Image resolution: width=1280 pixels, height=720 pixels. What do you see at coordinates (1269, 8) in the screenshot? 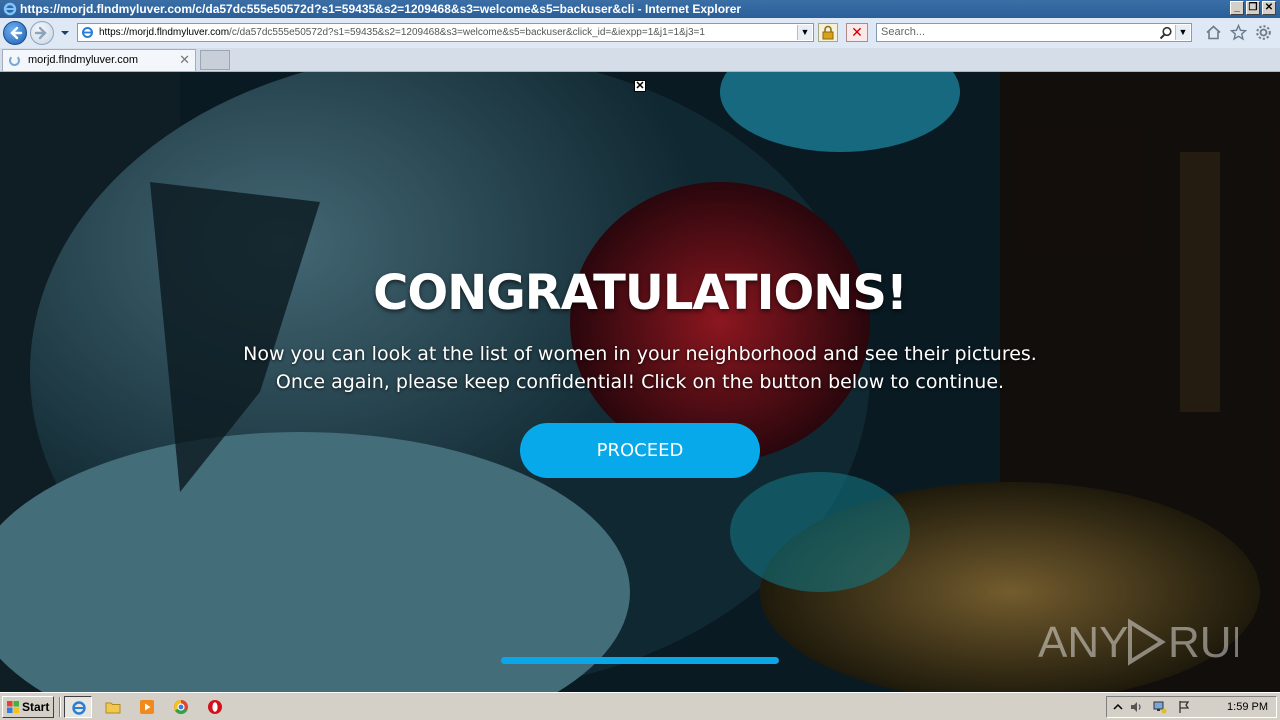
I see `close-window-button: ✕` at bounding box center [1269, 8].